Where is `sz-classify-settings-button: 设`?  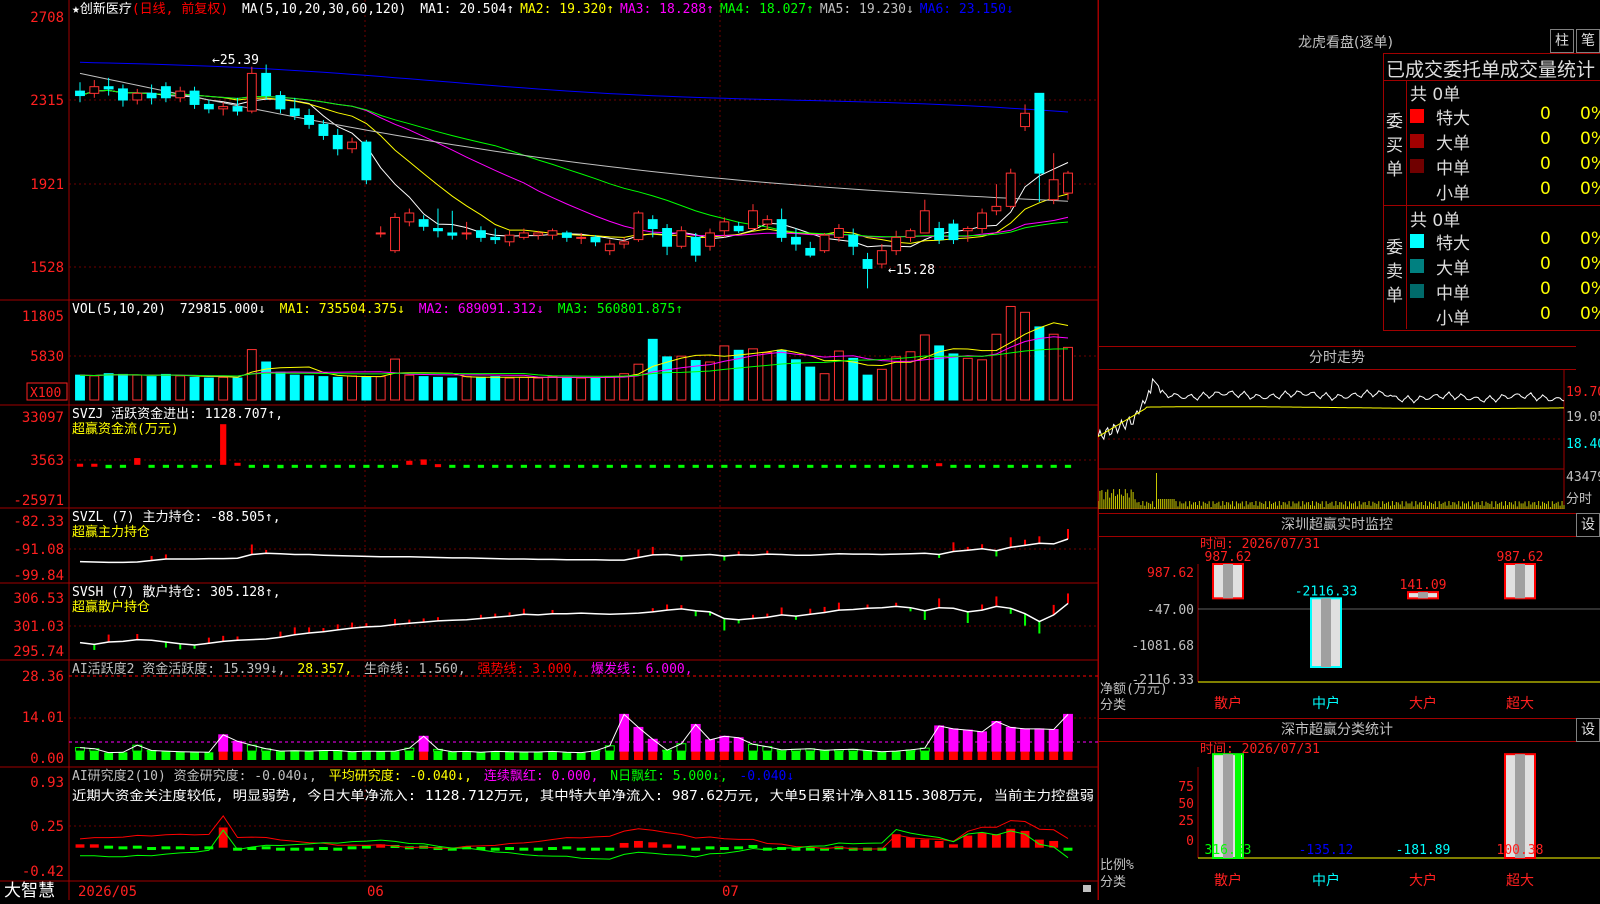 sz-classify-settings-button: 设 is located at coordinates (1588, 730).